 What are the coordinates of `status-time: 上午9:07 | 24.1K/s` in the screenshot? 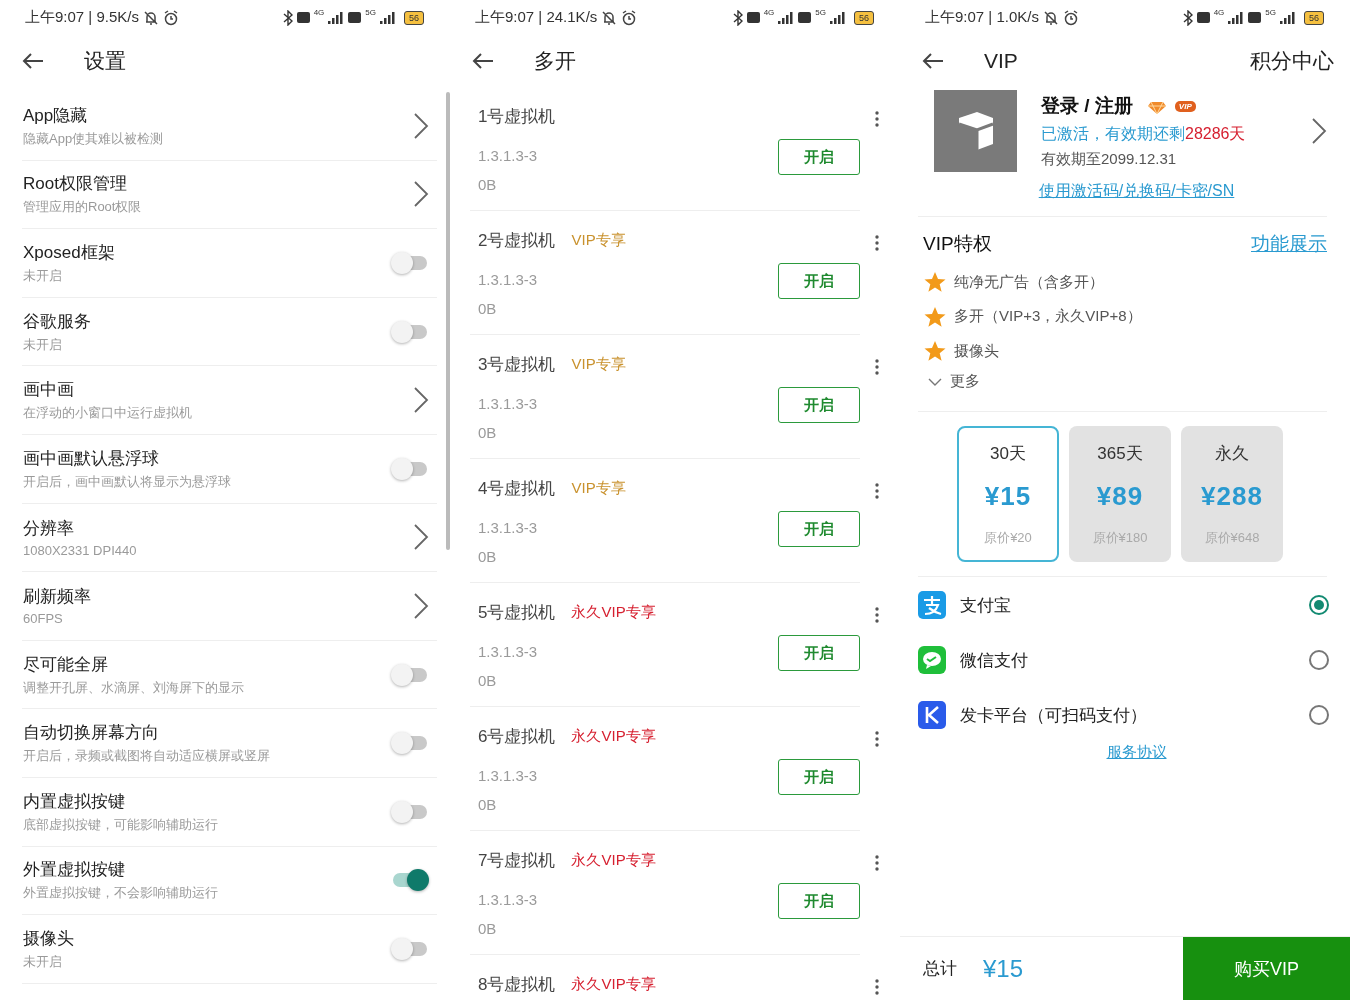 It's located at (536, 17).